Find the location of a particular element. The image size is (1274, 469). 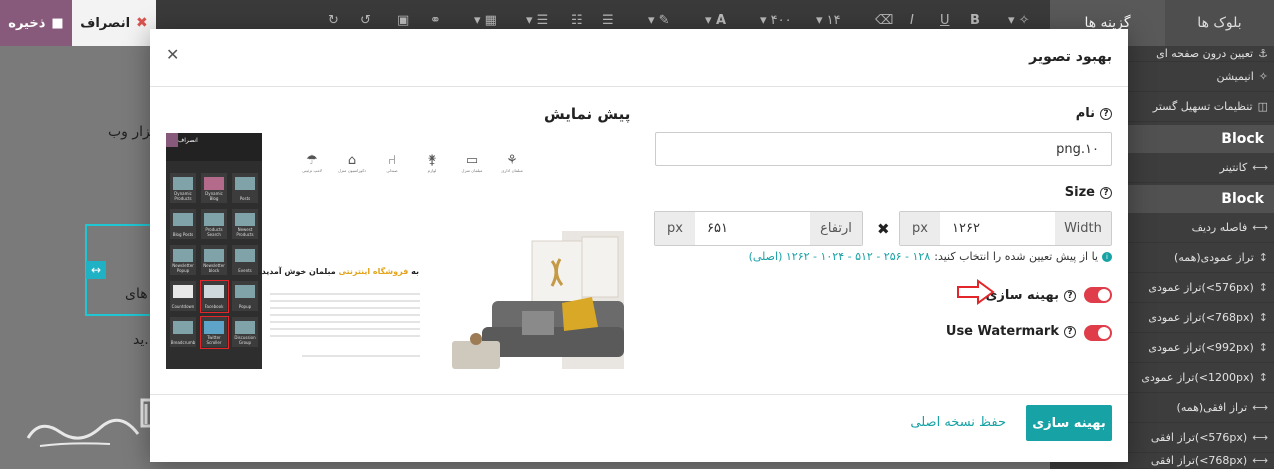

floppy-disk-icon: ■ is located at coordinates (57, 23).